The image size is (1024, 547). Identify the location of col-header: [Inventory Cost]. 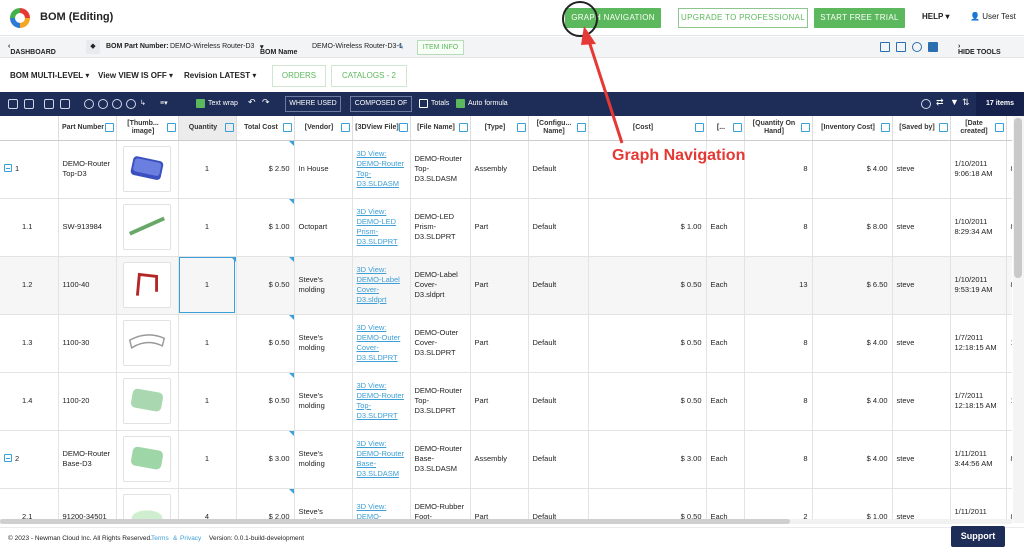
(852, 128).